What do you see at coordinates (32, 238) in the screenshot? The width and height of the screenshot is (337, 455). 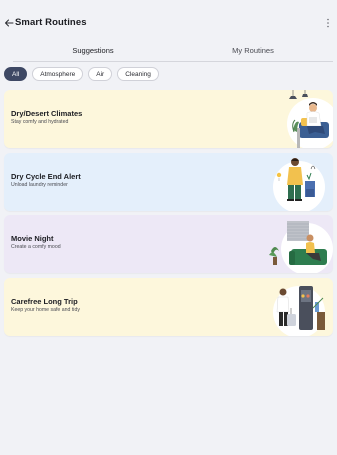 I see `routine-card-title: Movie Night` at bounding box center [32, 238].